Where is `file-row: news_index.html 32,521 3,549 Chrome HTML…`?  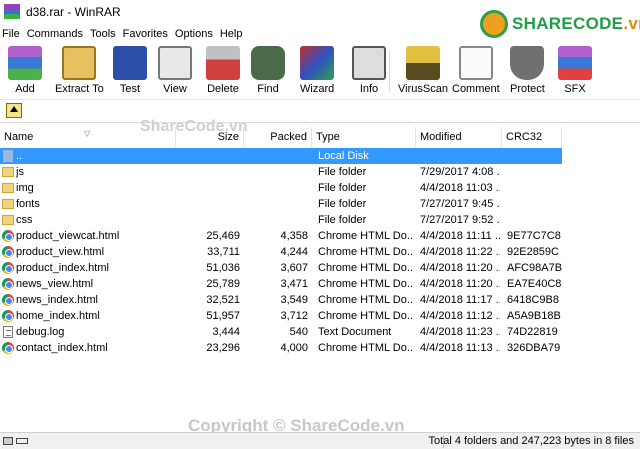
file-row: news_index.html 32,521 3,549 Chrome HTML… is located at coordinates (281, 300).